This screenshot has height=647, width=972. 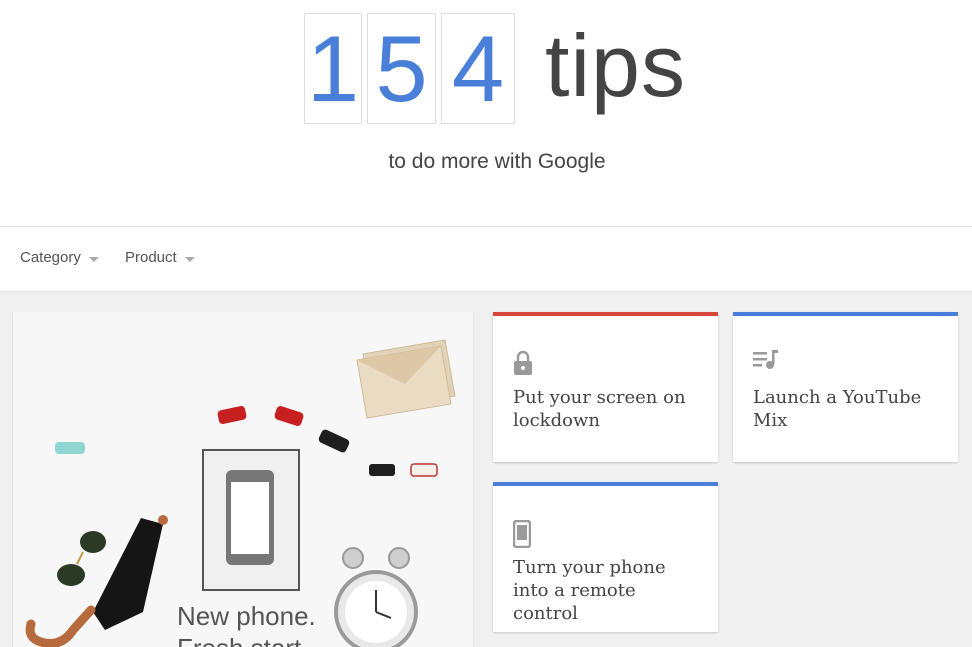 I want to click on hero-subtitle: to do more with Google, so click(x=497, y=161).